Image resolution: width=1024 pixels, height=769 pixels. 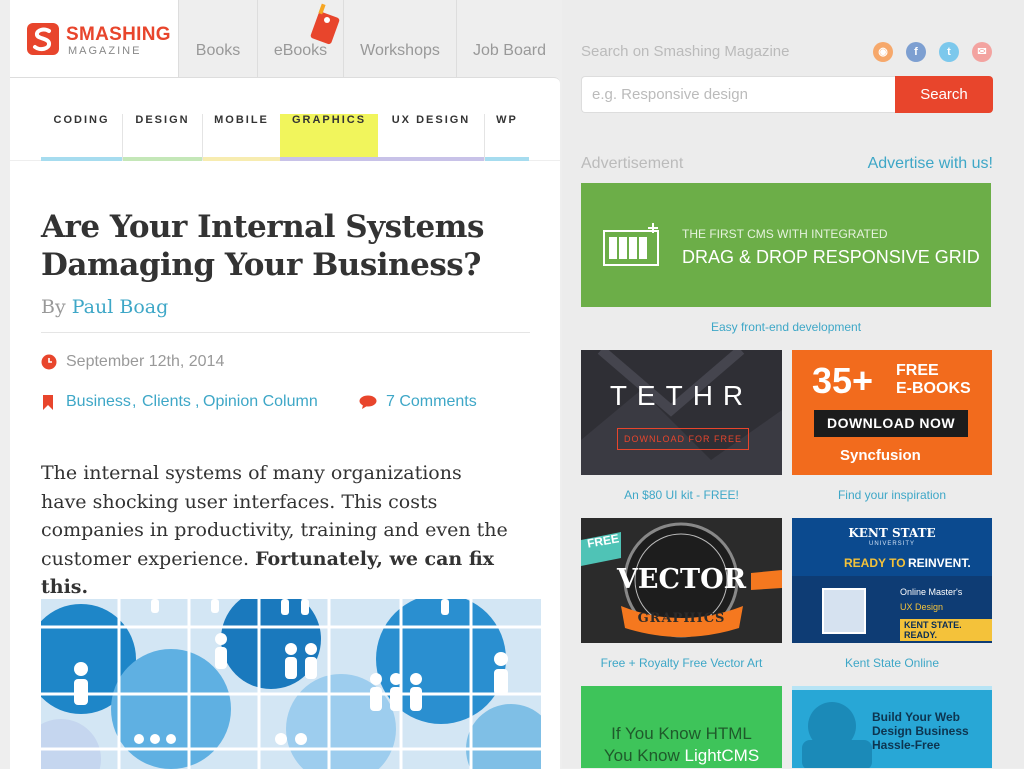 I want to click on kent-tagline: KENT STATE. READY., so click(x=946, y=630).